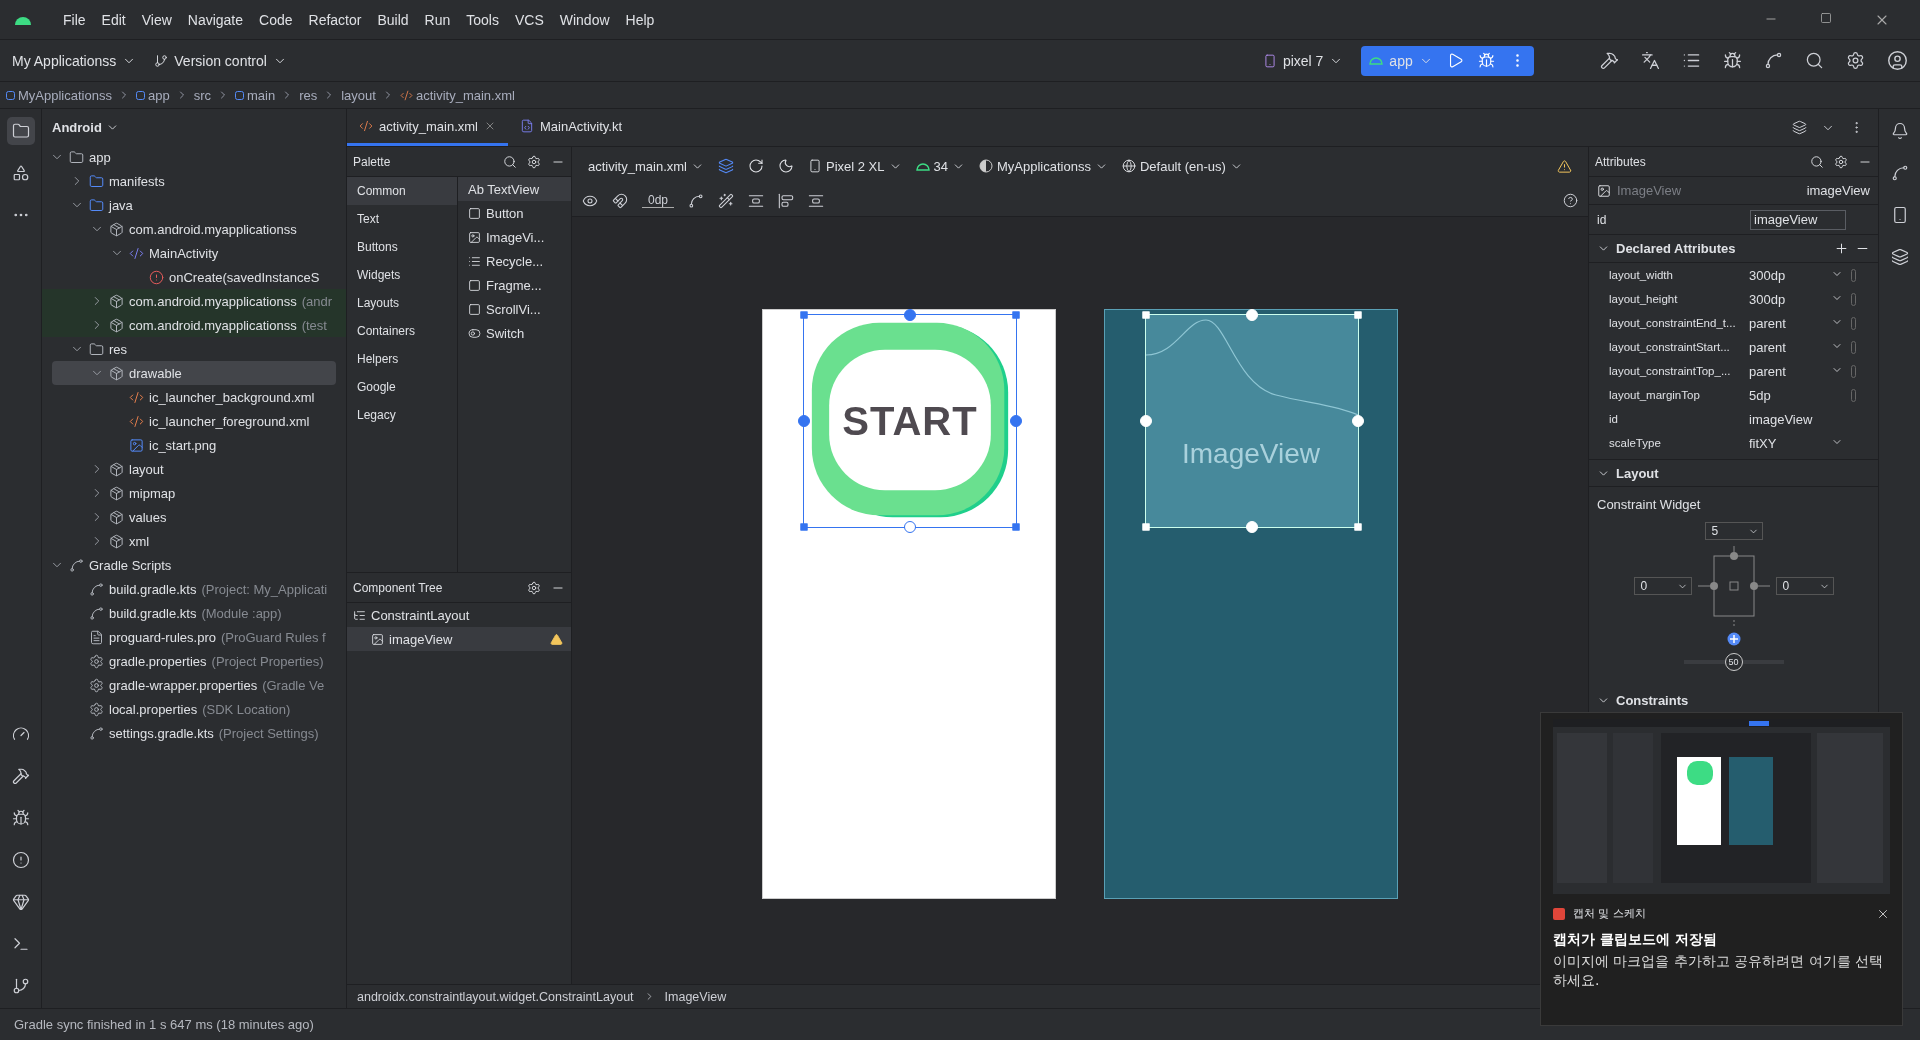 This screenshot has height=1040, width=1920. What do you see at coordinates (427, 127) in the screenshot?
I see `editor-tab: activity_main.xml` at bounding box center [427, 127].